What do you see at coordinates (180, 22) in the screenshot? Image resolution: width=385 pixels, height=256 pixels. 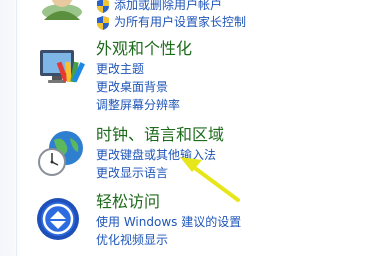 I see `parental-controls-label: 为所有用户设置家长控制` at bounding box center [180, 22].